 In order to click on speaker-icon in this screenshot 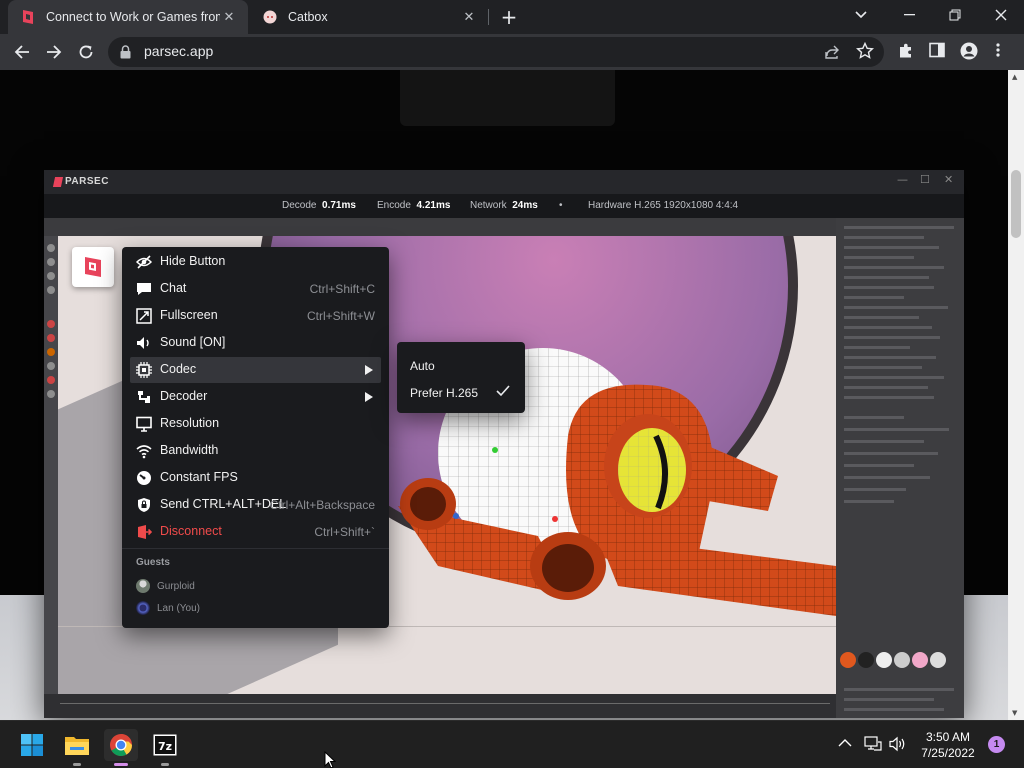, I will do `click(143, 343)`.